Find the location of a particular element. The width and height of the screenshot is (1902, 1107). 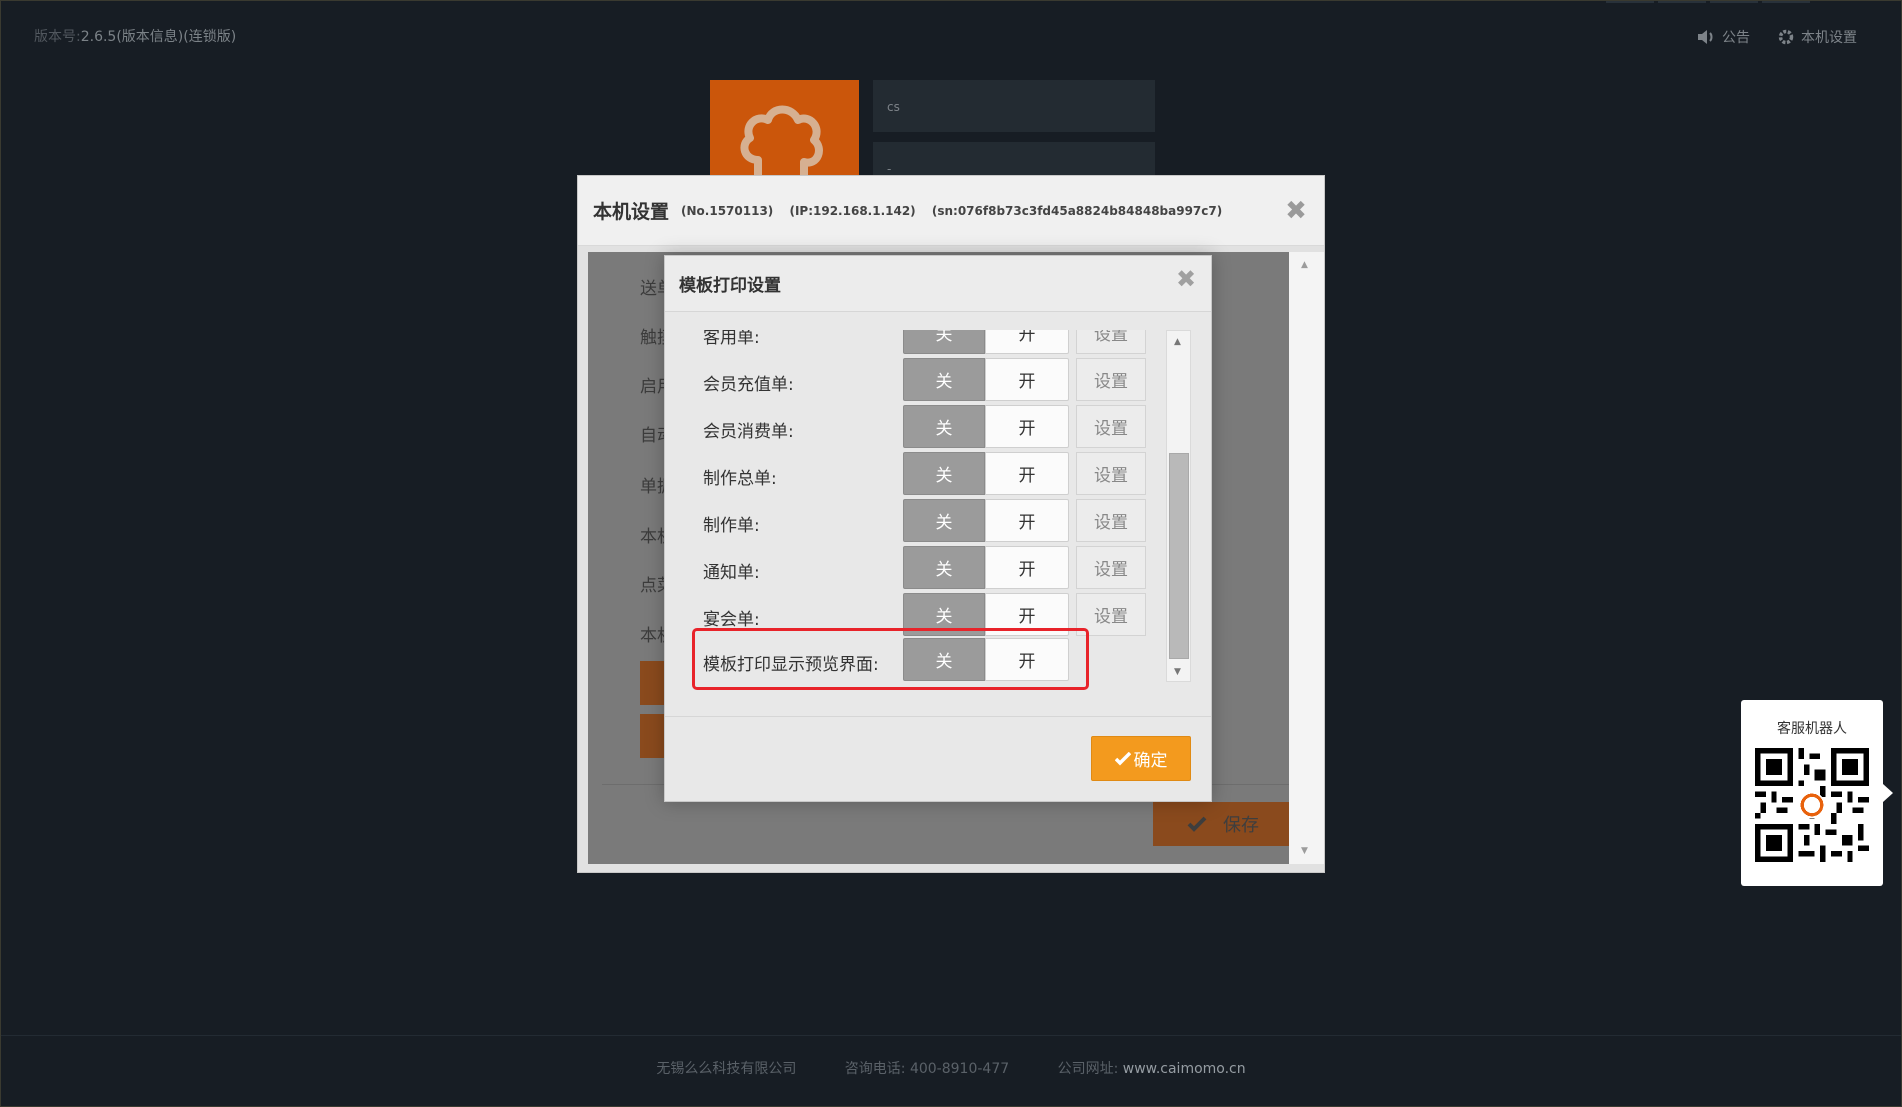

list-item: 会员消费单: 关 开 设置 is located at coordinates (915, 427).